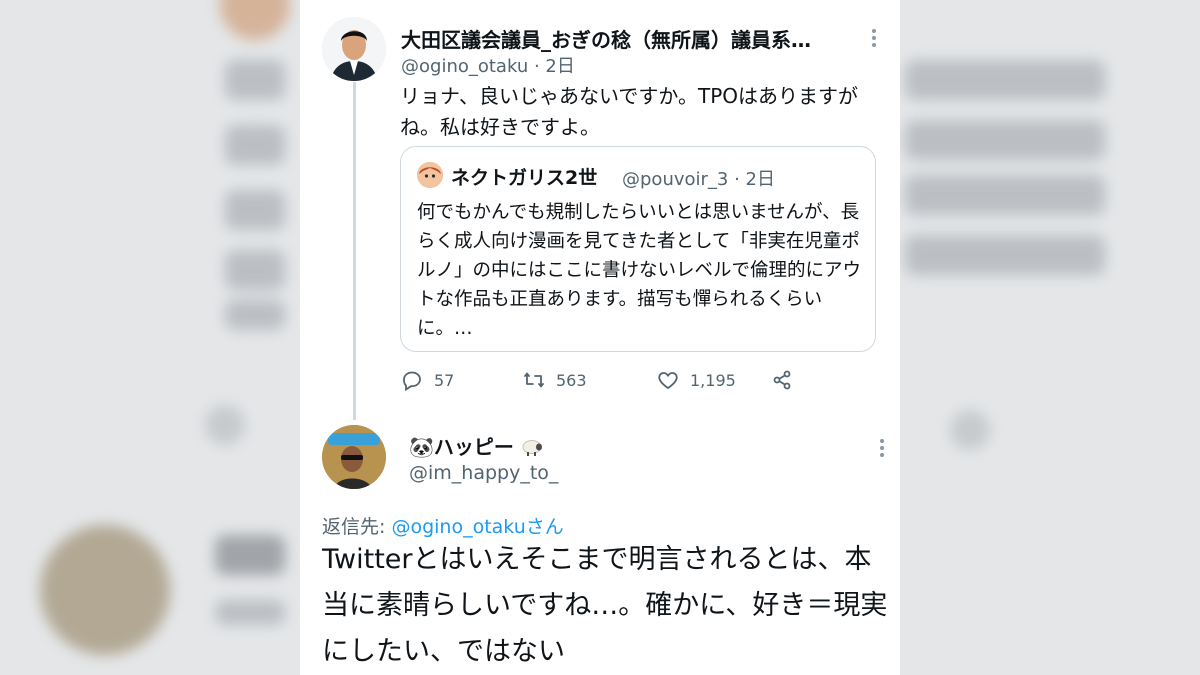 This screenshot has width=1200, height=675. What do you see at coordinates (461, 447) in the screenshot?
I see `display-name: 🐼ハッピー` at bounding box center [461, 447].